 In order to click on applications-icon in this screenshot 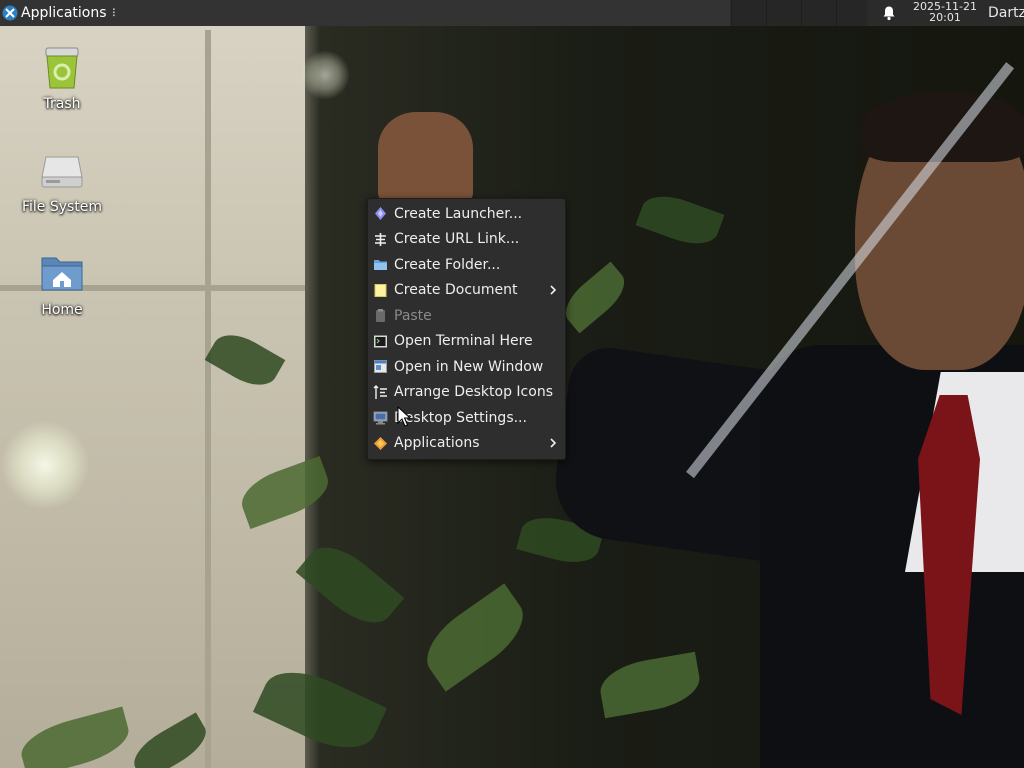, I will do `click(380, 443)`.